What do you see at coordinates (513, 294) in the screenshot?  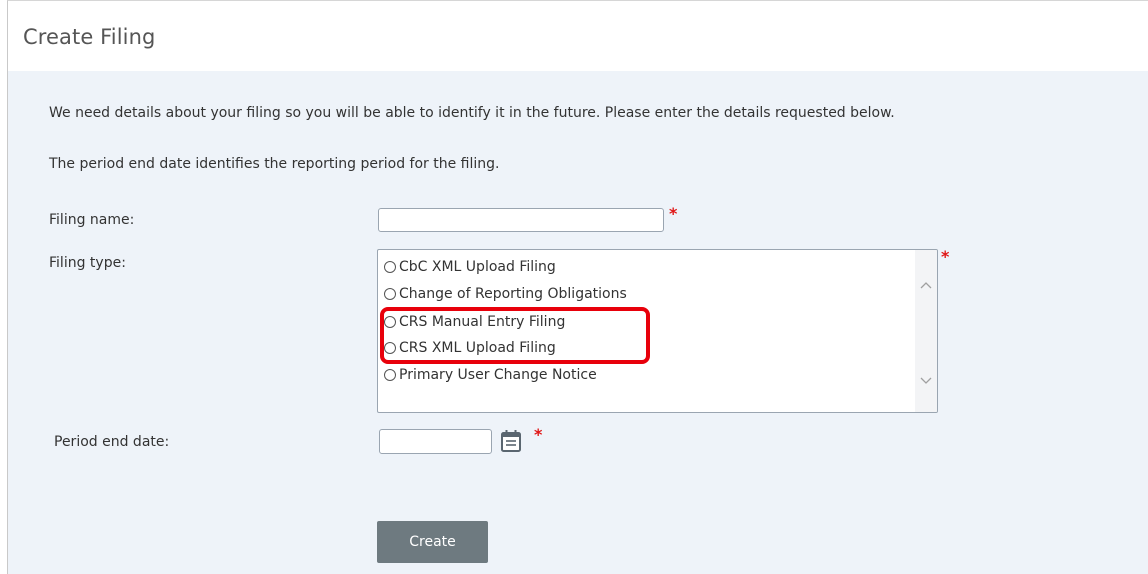 I see `option-label: Change of Reporting Obligations` at bounding box center [513, 294].